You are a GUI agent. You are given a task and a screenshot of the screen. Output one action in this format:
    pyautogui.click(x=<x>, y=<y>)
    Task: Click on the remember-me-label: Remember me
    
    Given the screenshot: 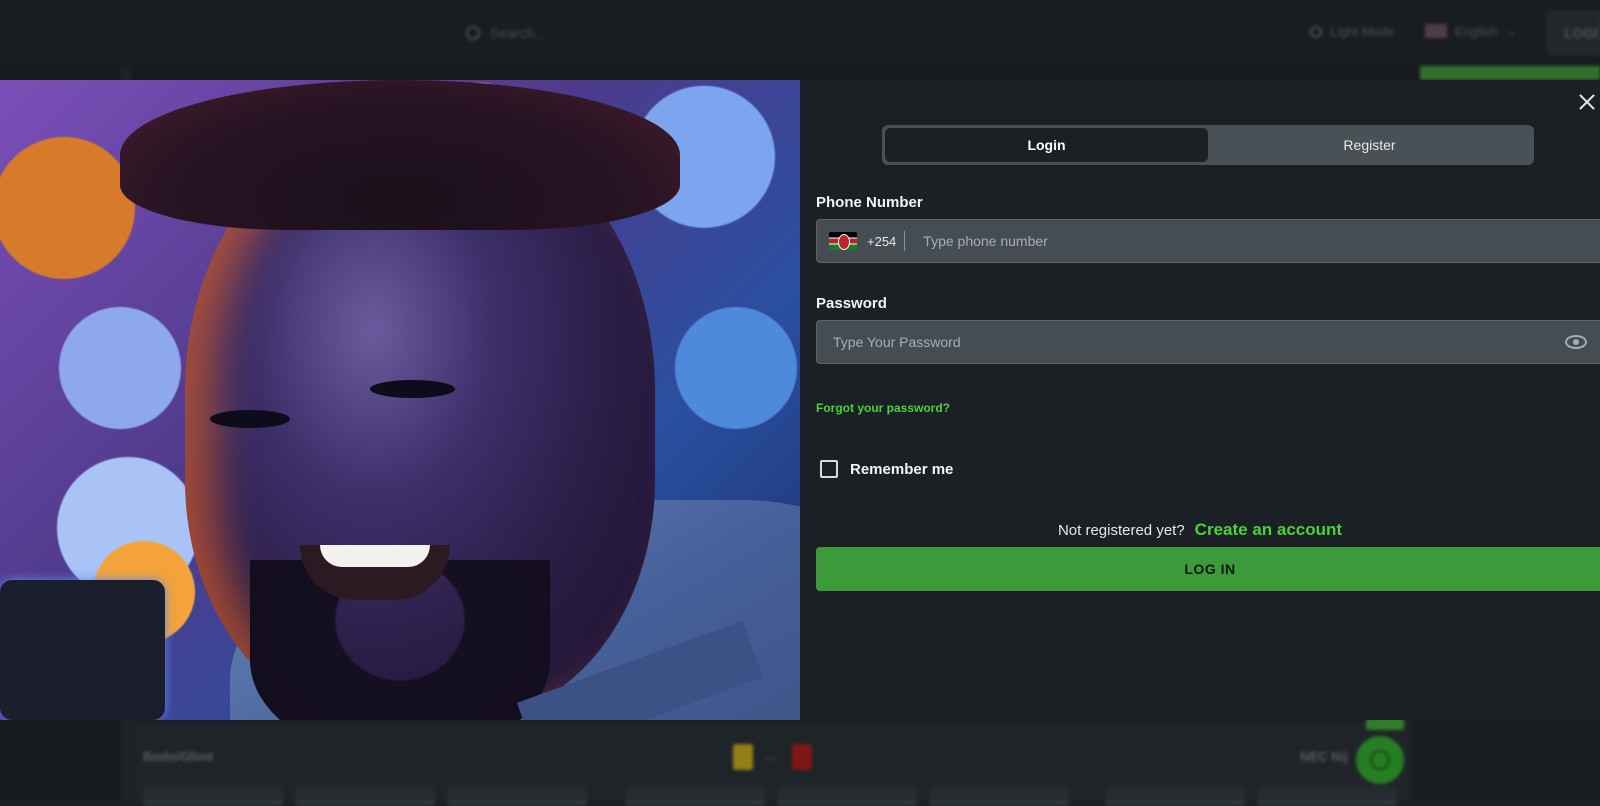 What is the action you would take?
    pyautogui.click(x=902, y=469)
    